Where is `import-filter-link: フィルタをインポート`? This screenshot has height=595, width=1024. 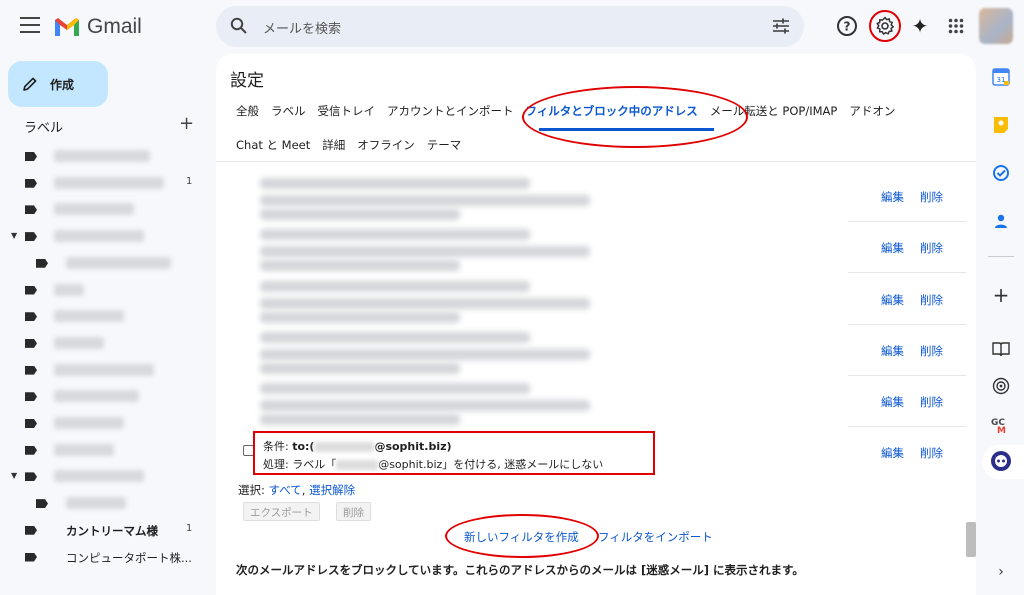
import-filter-link: フィルタをインポート is located at coordinates (655, 537).